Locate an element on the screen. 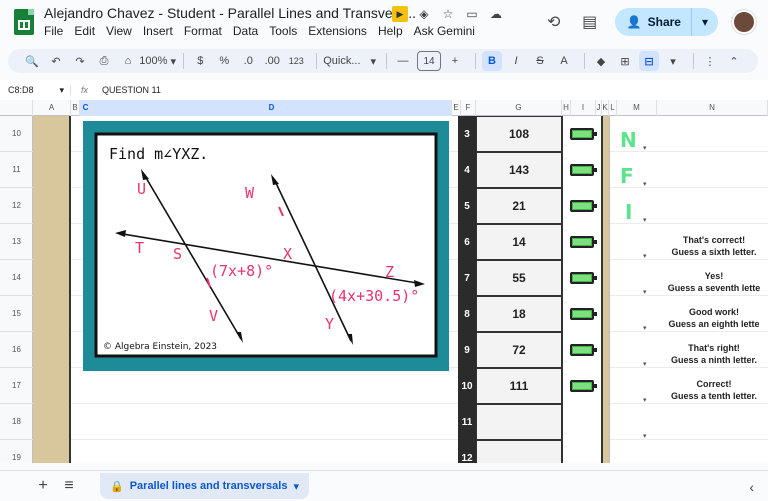  italic-button: I is located at coordinates (516, 61).